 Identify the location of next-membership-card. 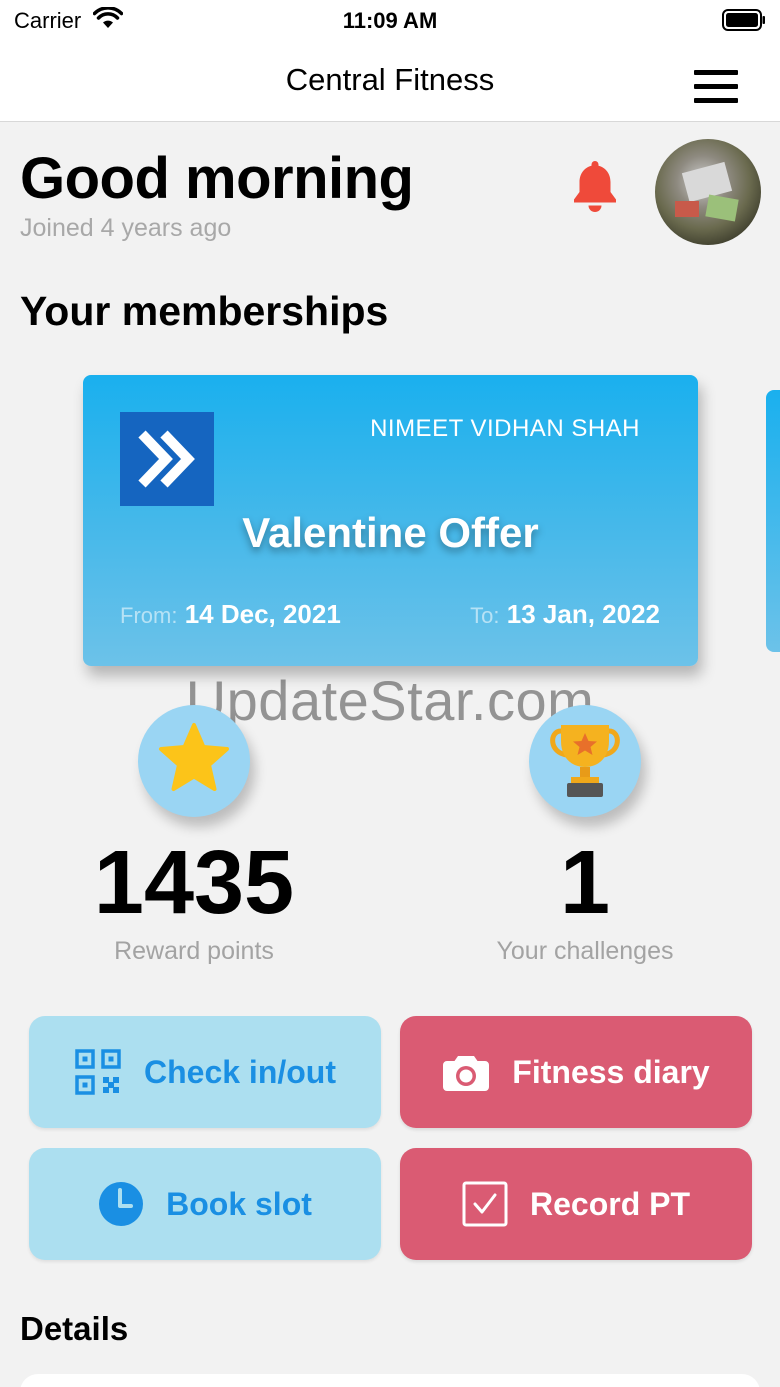
(773, 521).